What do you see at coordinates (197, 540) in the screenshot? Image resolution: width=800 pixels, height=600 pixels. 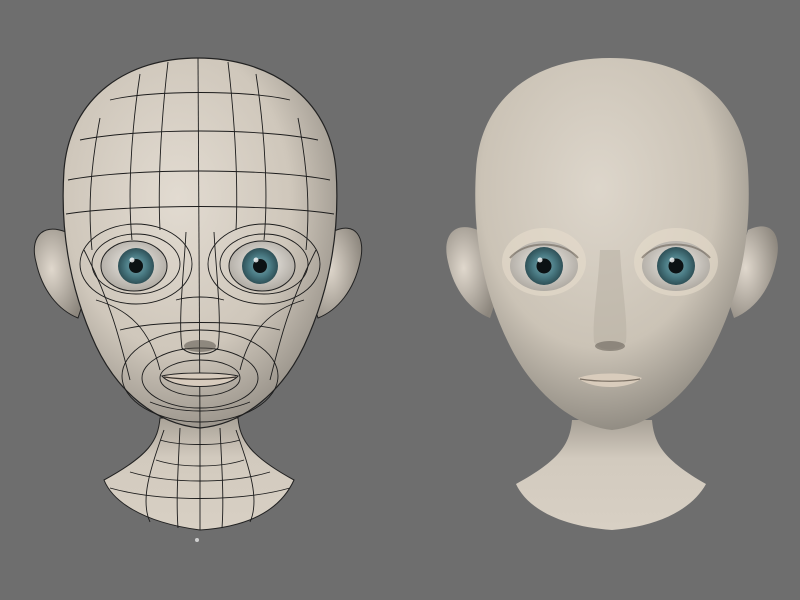 I see `viewport-marker` at bounding box center [197, 540].